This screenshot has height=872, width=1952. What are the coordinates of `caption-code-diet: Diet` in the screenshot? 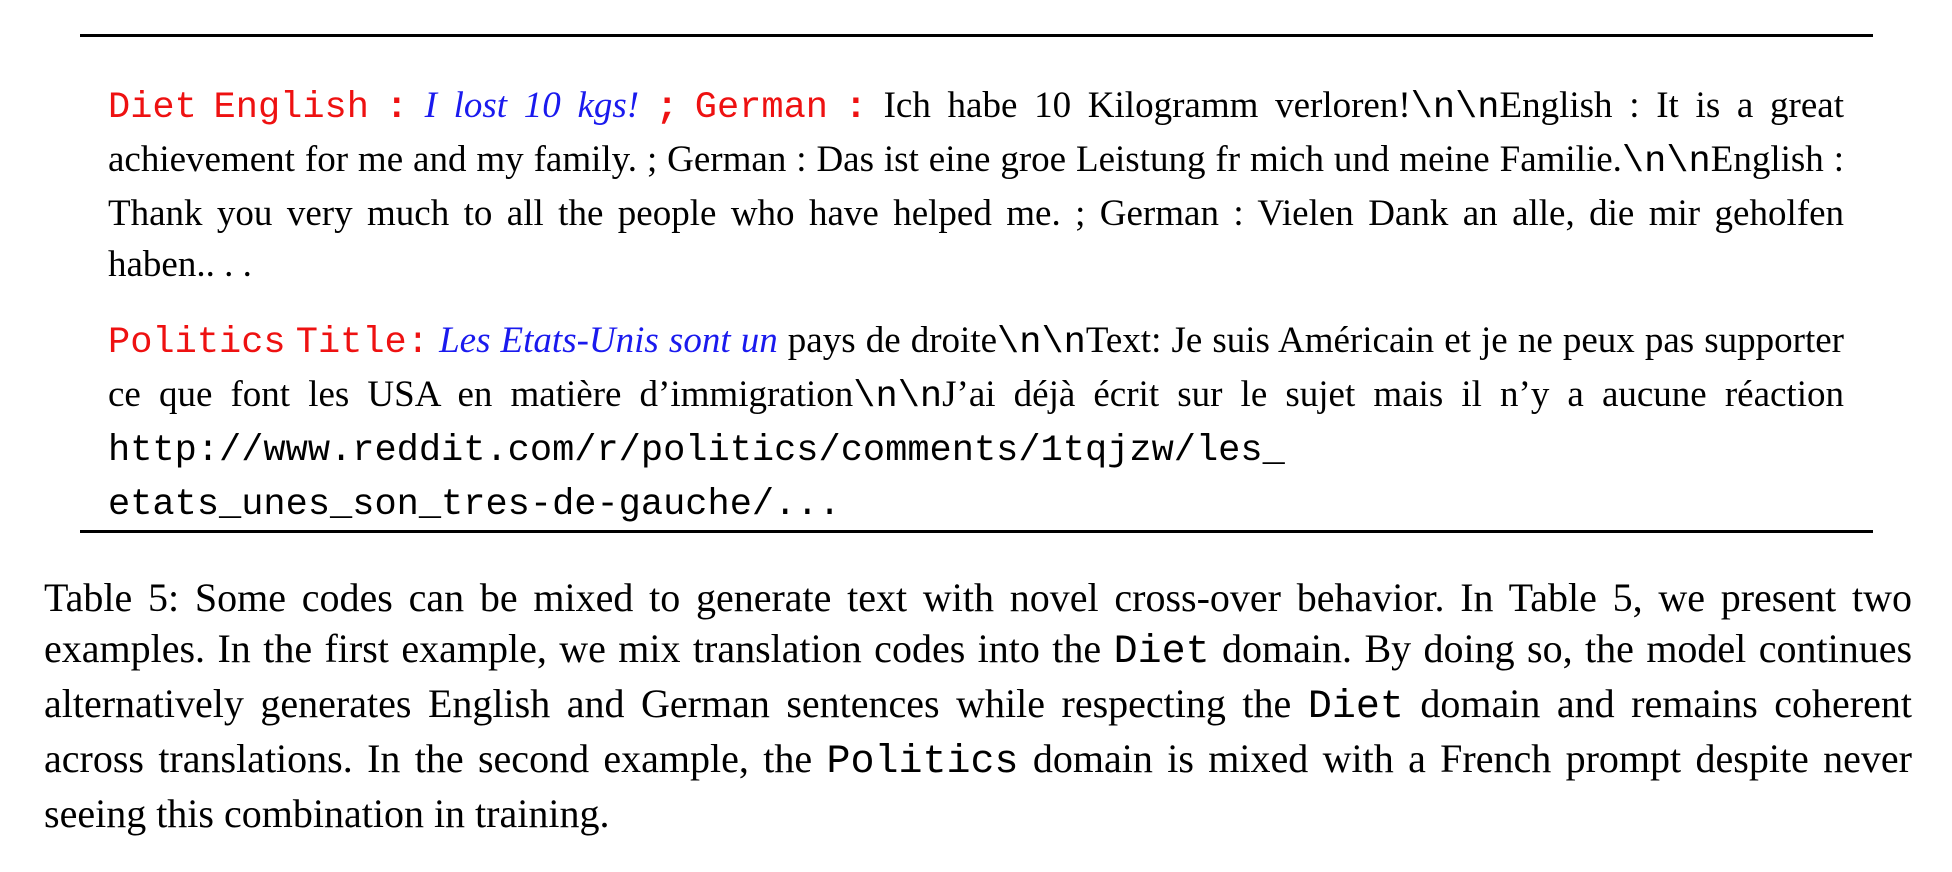 It's located at (1161, 652).